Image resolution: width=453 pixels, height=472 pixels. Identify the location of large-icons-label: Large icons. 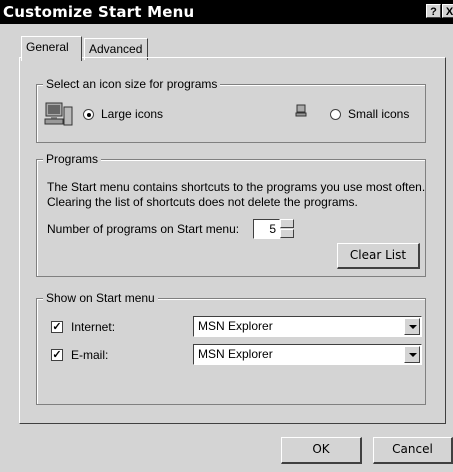
(132, 114).